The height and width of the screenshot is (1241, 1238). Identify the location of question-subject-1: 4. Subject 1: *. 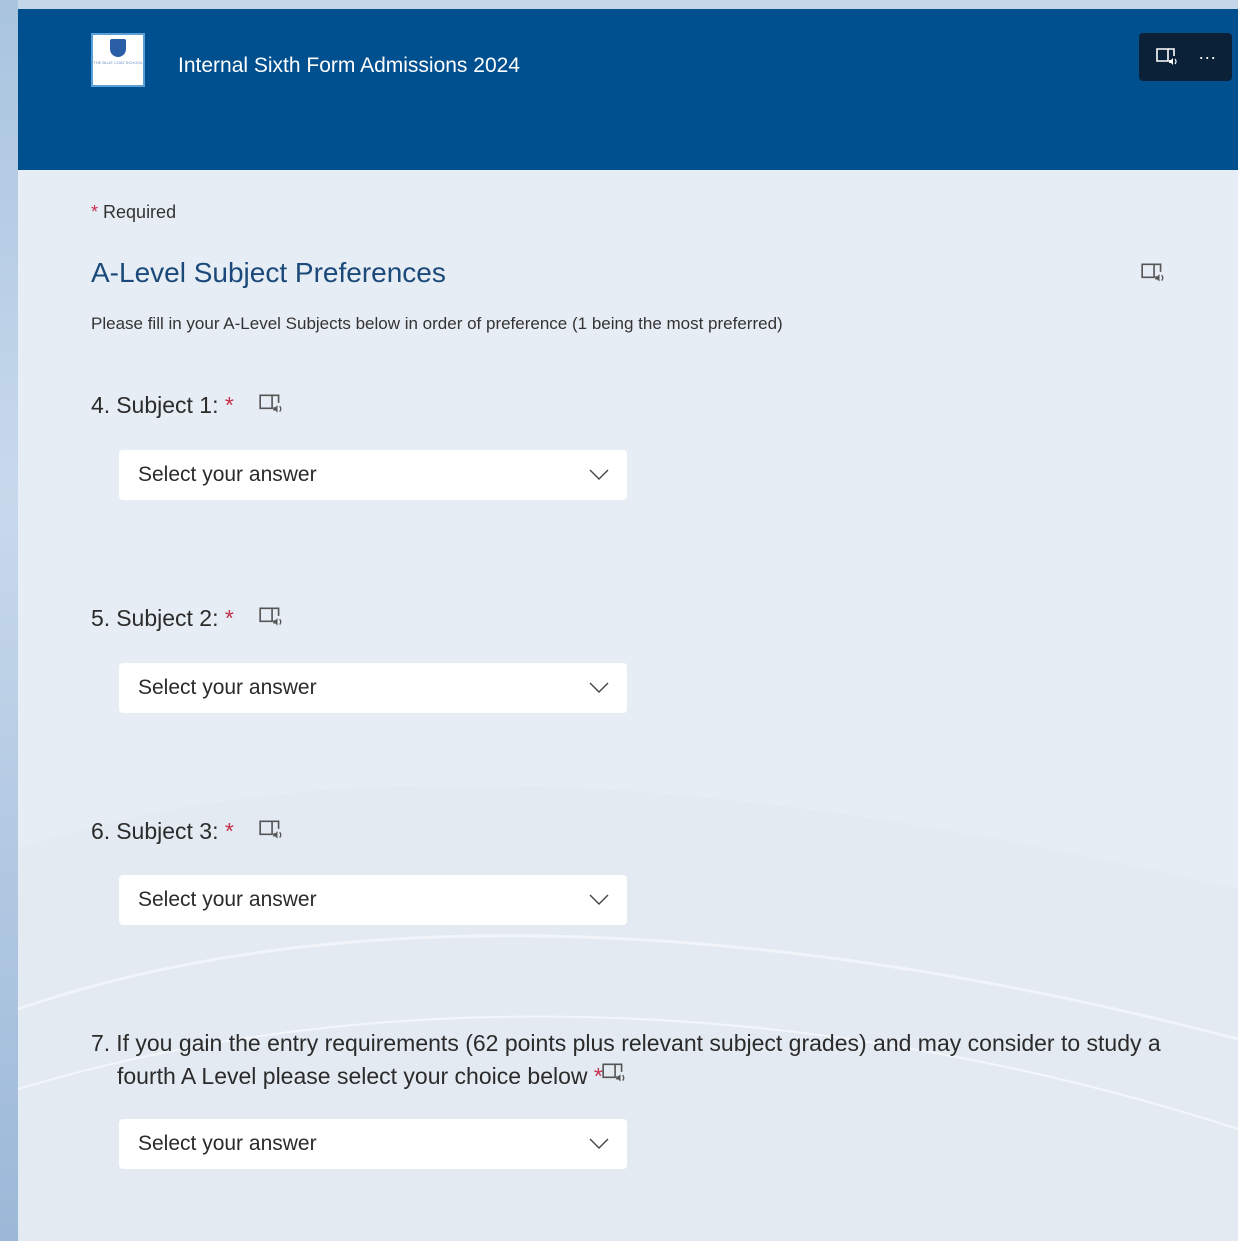
(187, 407).